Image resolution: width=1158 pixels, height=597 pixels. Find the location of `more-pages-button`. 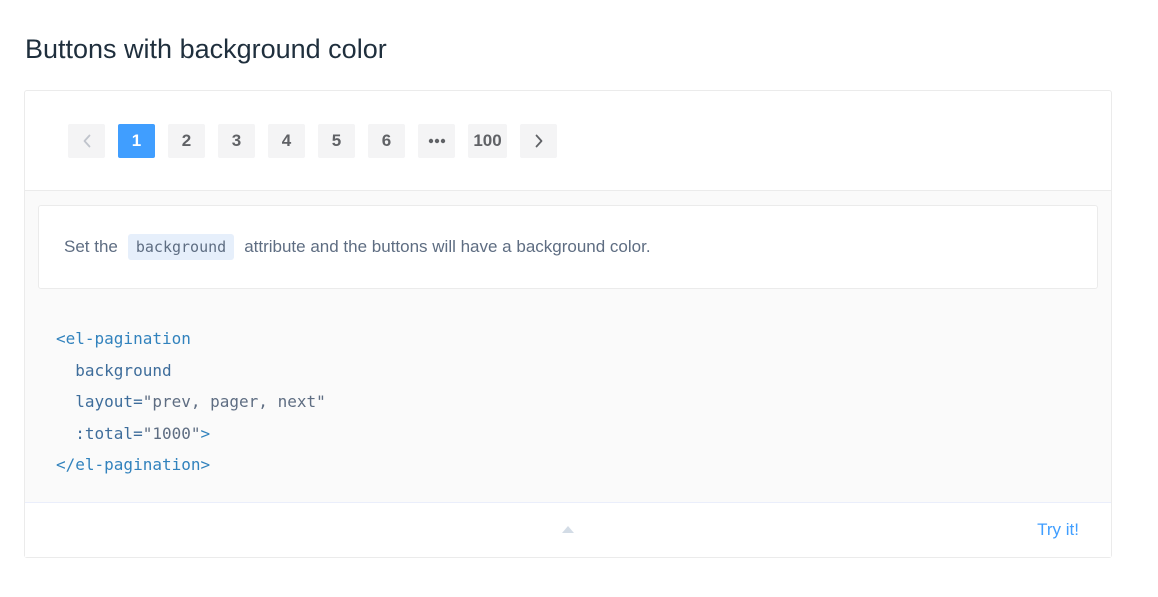

more-pages-button is located at coordinates (436, 141).